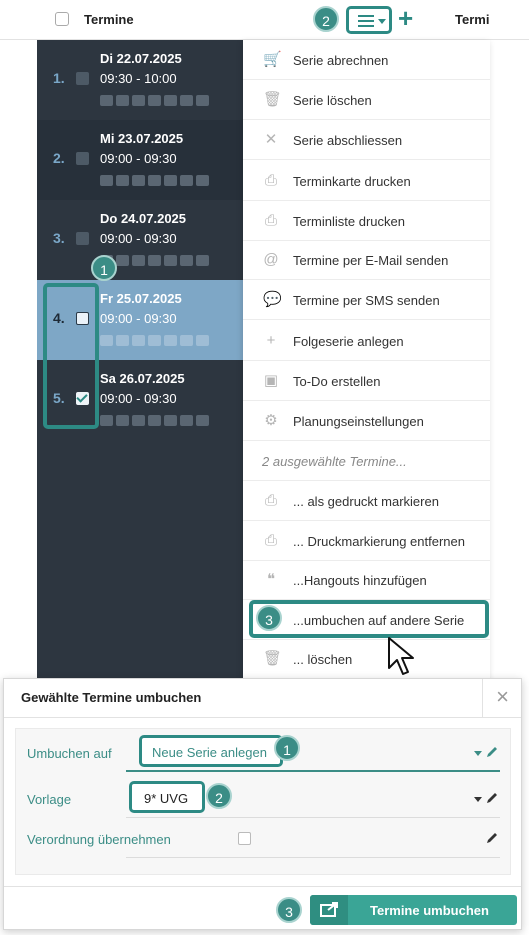  I want to click on close-icon: ✕, so click(271, 139).